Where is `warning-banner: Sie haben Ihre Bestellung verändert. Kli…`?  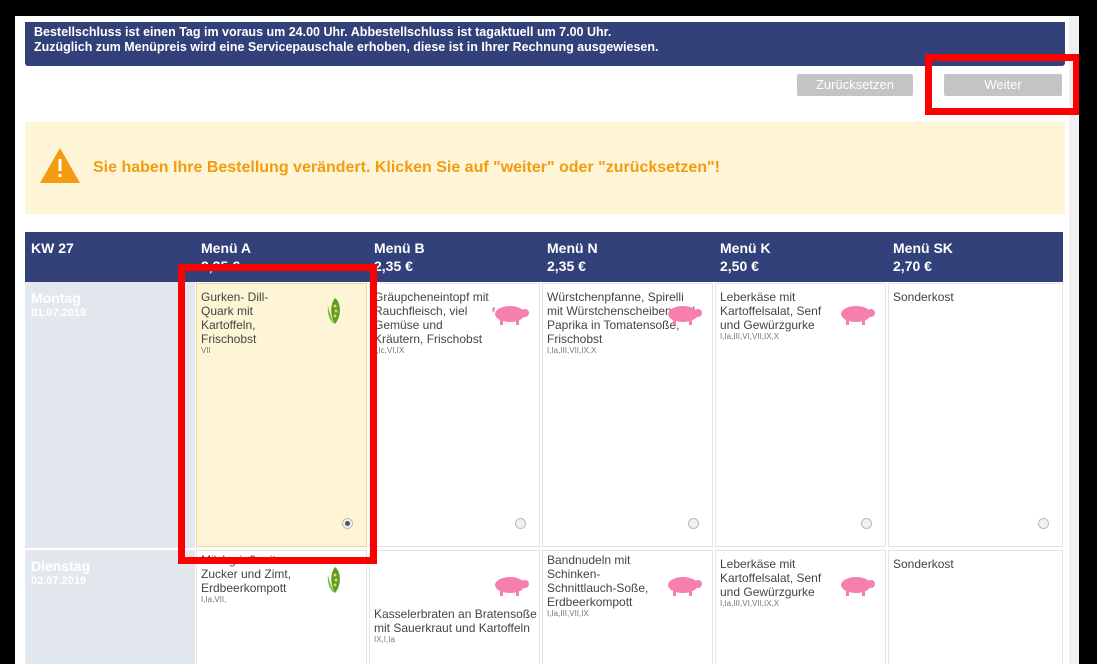 warning-banner: Sie haben Ihre Bestellung verändert. Kli… is located at coordinates (545, 168).